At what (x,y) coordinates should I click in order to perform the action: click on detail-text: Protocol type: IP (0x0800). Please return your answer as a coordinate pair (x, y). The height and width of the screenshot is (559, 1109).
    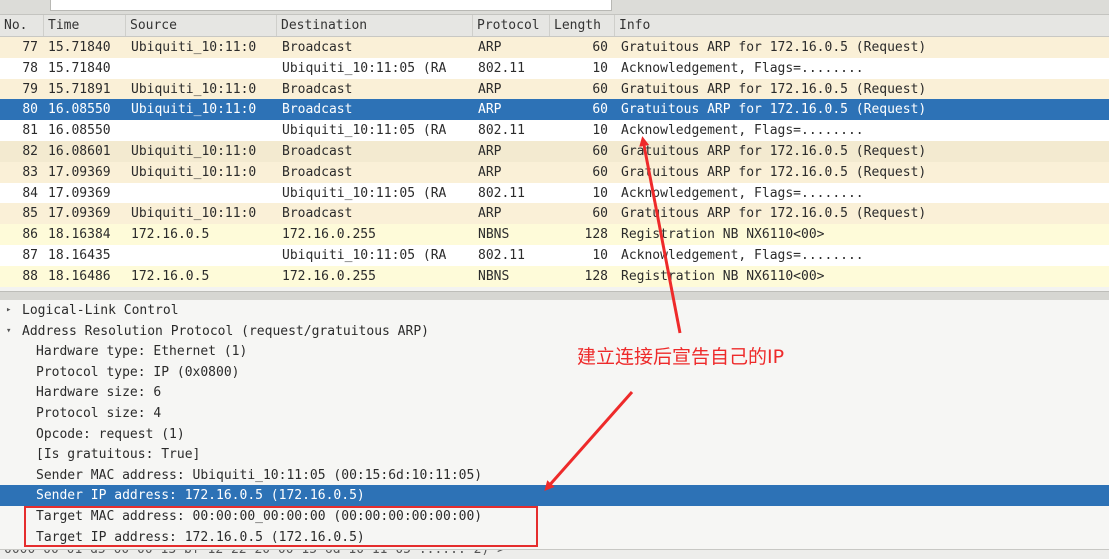
    Looking at the image, I should click on (138, 372).